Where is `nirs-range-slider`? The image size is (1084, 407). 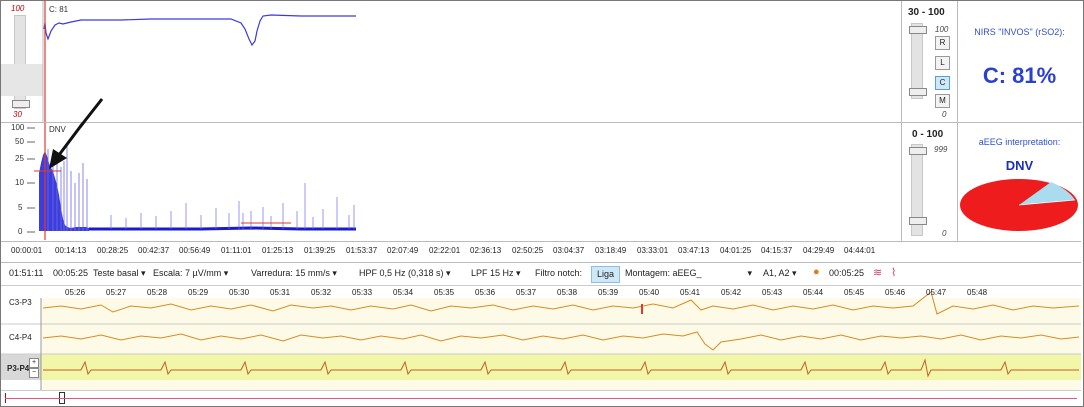 nirs-range-slider is located at coordinates (918, 61).